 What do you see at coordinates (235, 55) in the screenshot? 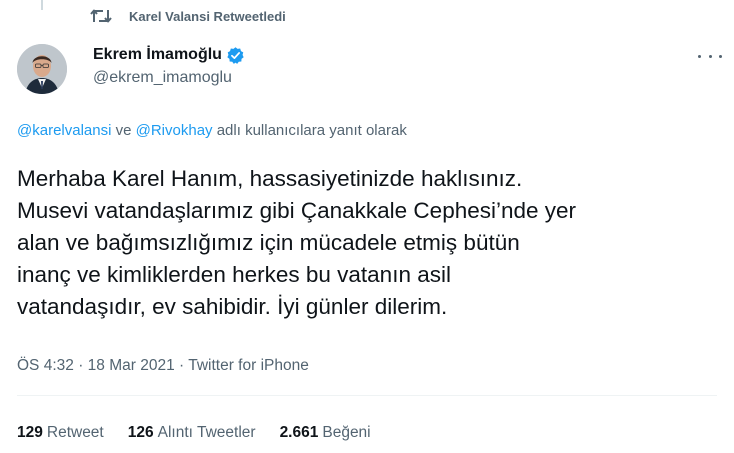
I see `verified-badge-icon` at bounding box center [235, 55].